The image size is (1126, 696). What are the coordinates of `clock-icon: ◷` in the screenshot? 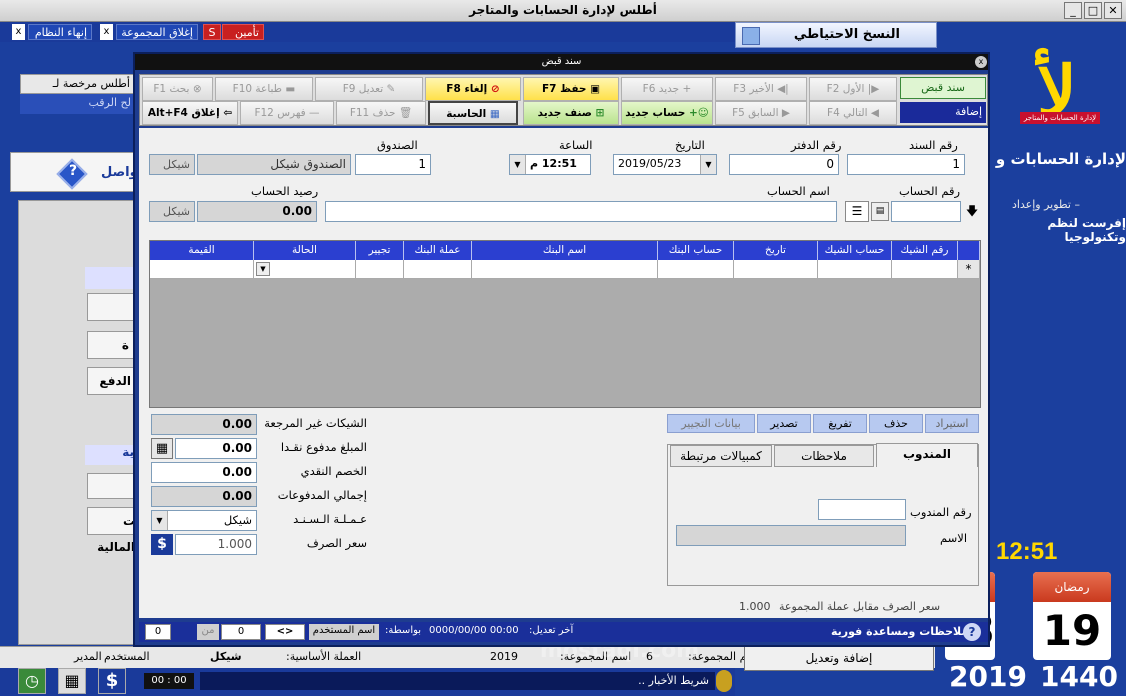 It's located at (32, 681).